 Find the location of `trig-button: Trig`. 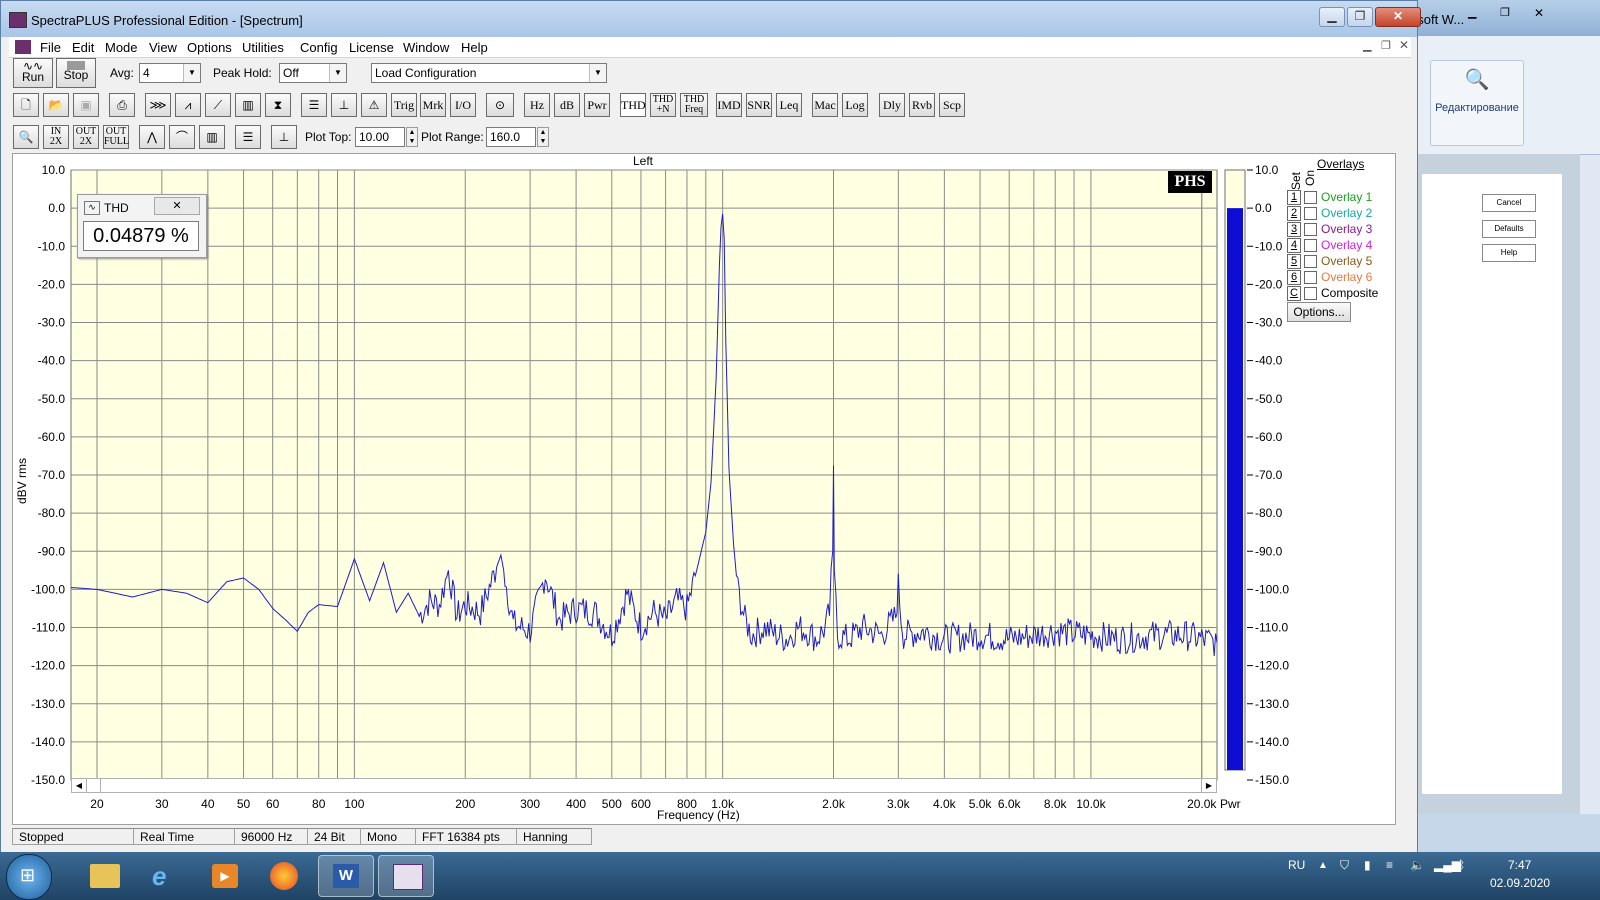

trig-button: Trig is located at coordinates (404, 105).